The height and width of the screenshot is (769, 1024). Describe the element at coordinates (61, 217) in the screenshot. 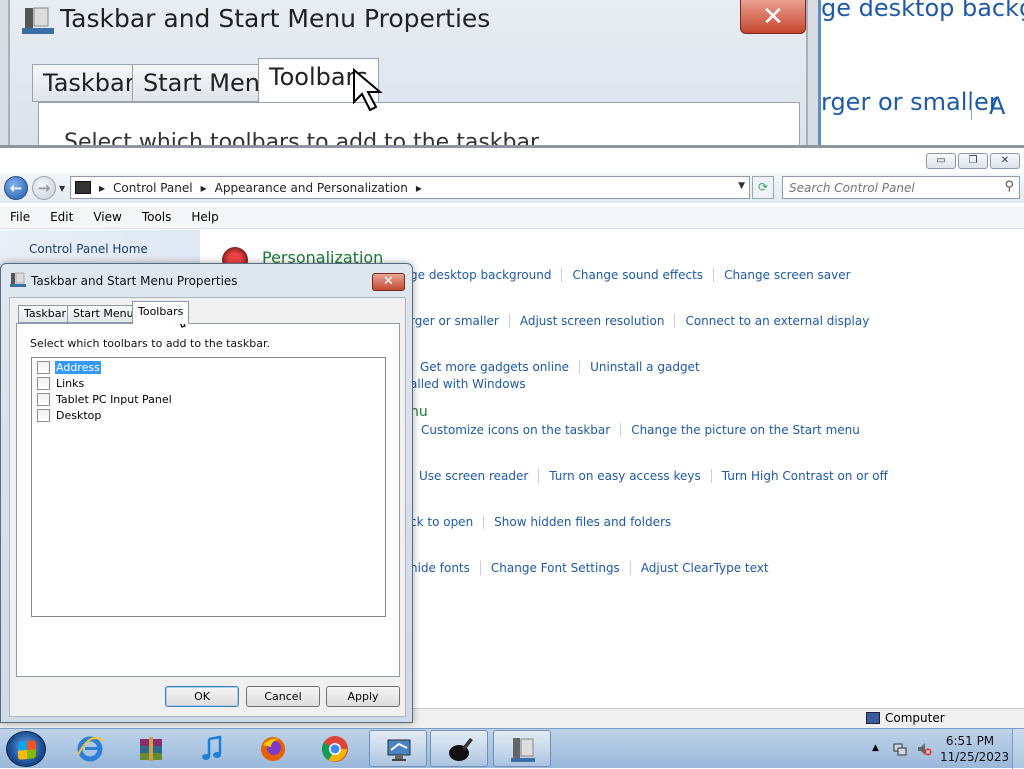

I see `menu-edit: Edit` at that location.